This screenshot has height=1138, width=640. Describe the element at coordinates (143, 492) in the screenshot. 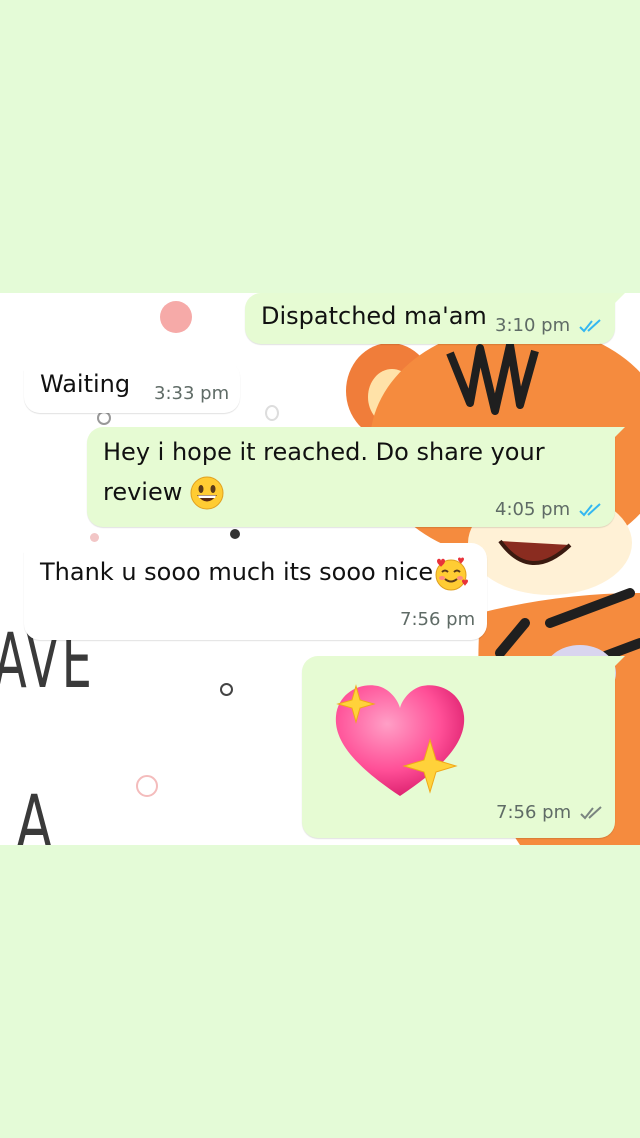

I see `message-text-line: review` at that location.